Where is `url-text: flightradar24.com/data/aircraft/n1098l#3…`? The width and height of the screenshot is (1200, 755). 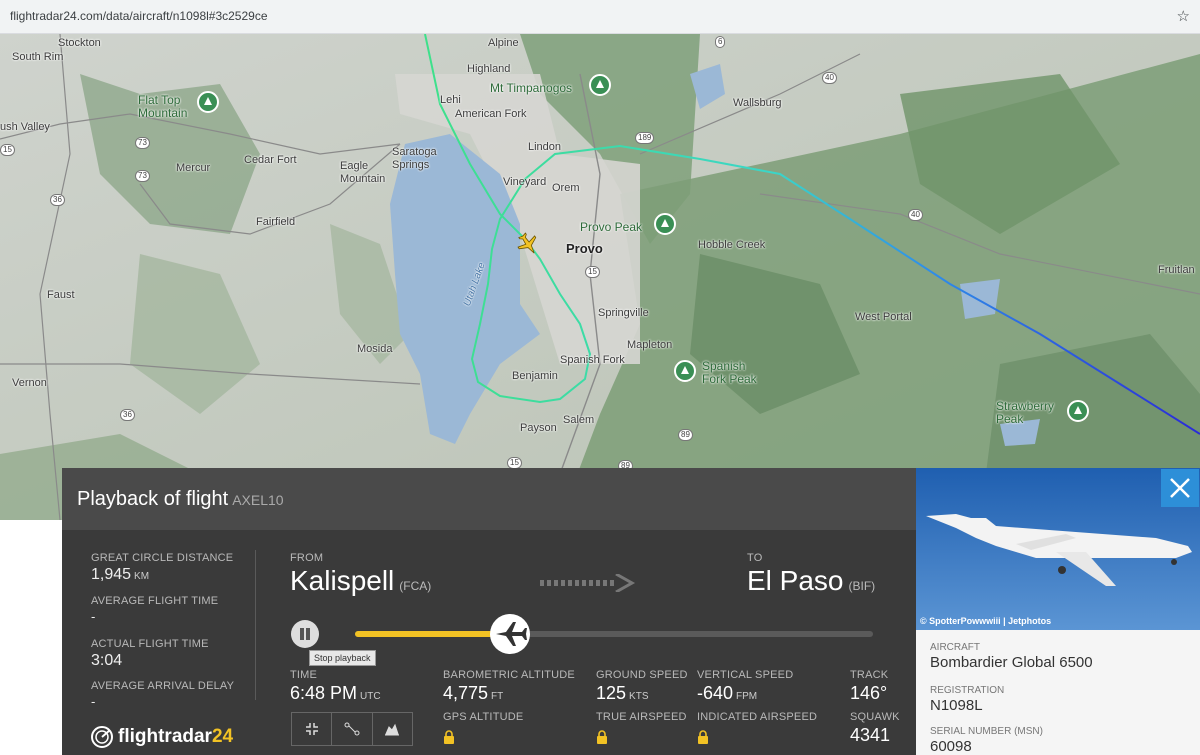 url-text: flightradar24.com/data/aircraft/n1098l#3… is located at coordinates (139, 16).